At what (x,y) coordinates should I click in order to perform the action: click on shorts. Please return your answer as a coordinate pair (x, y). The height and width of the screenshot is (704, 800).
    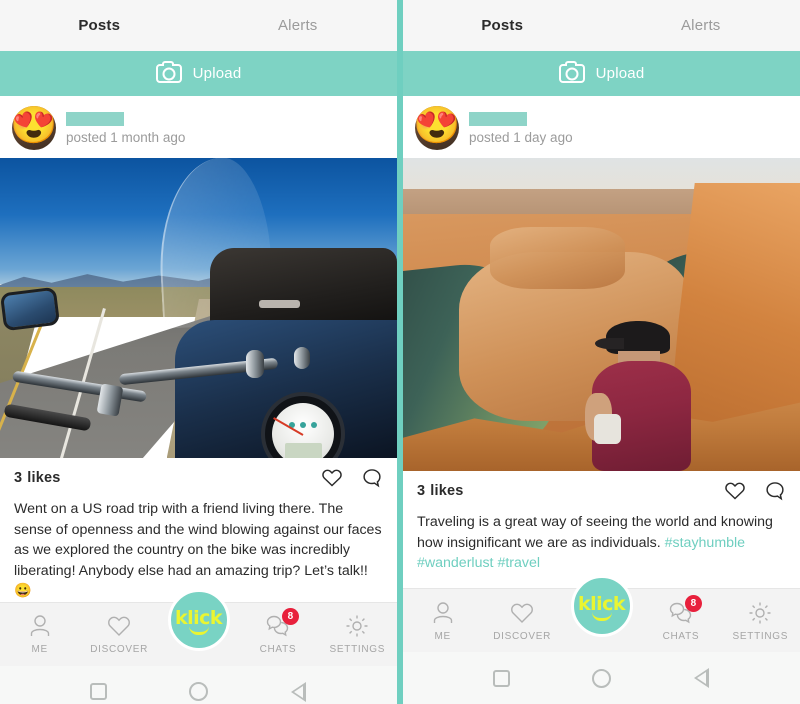
    Looking at the image, I should click on (607, 428).